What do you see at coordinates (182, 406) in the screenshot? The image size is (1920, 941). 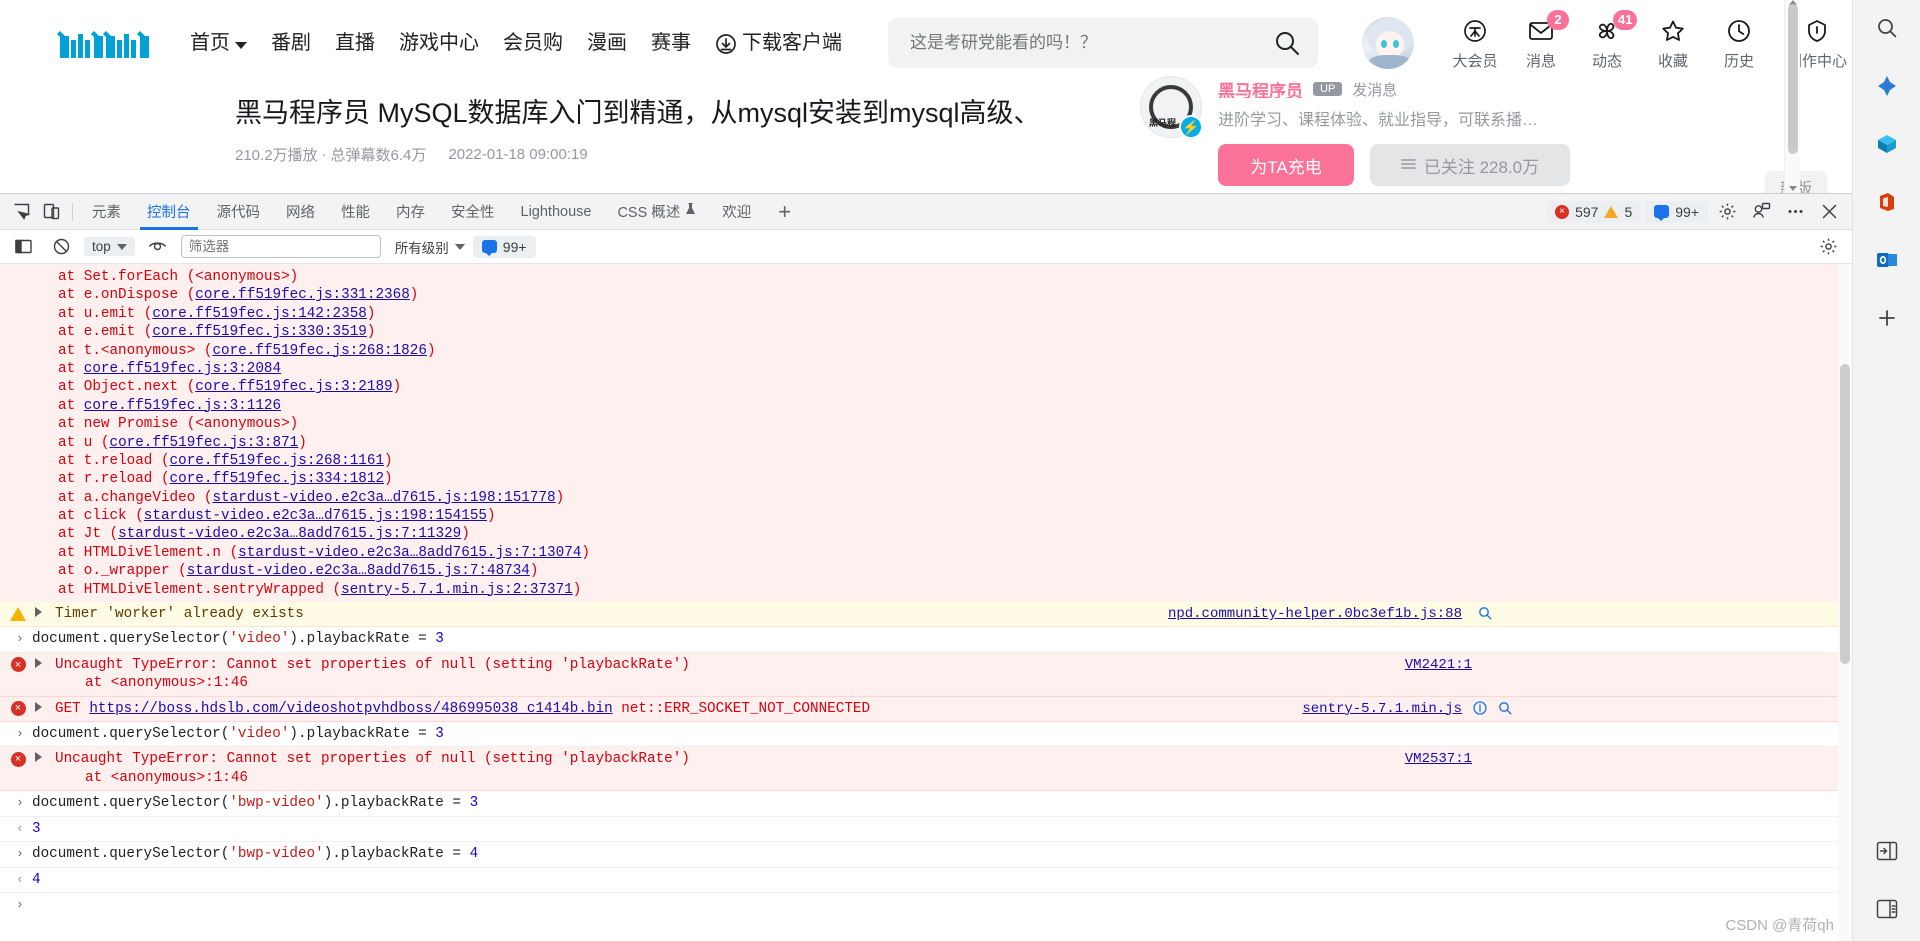 I see `frame-link-7: core.ff519fec.js:3:1126` at bounding box center [182, 406].